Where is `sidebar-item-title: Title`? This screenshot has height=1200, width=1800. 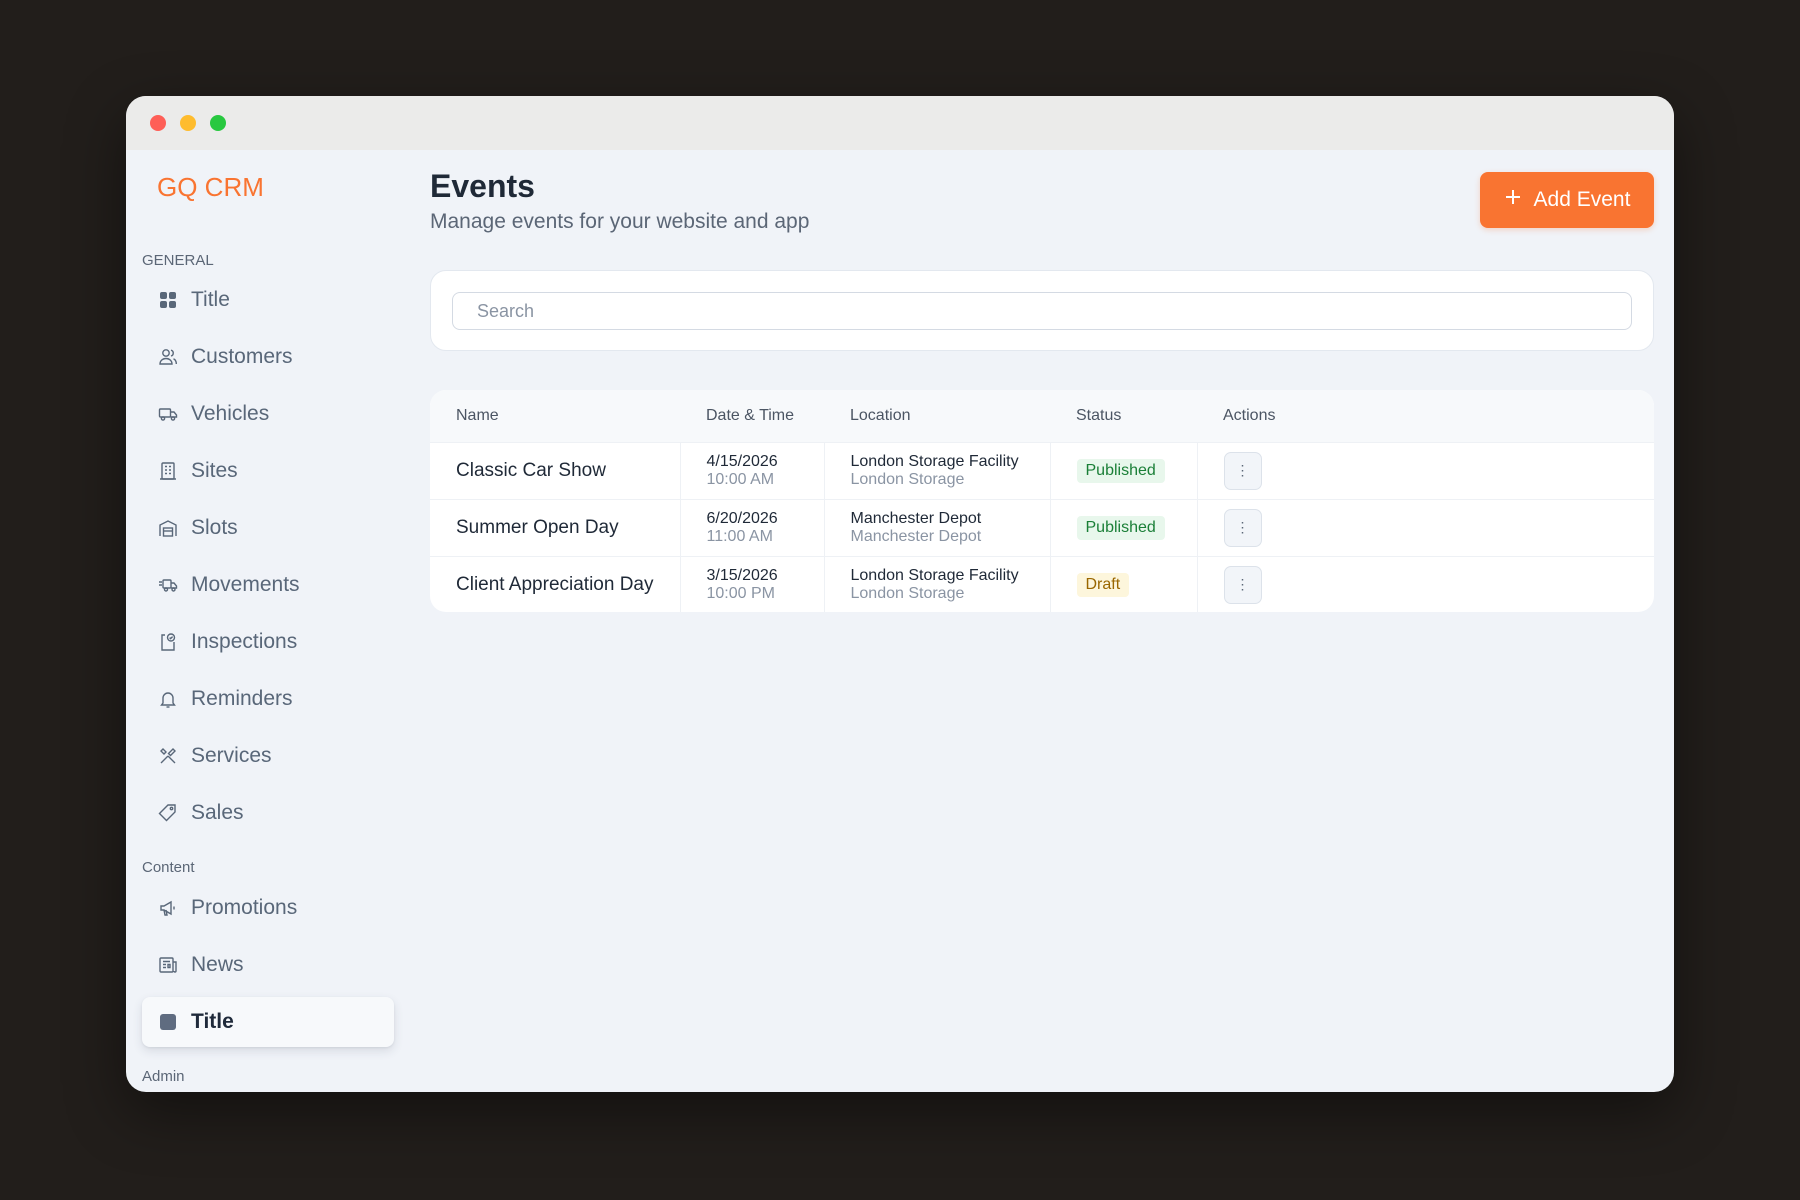
sidebar-item-title: Title is located at coordinates (268, 300).